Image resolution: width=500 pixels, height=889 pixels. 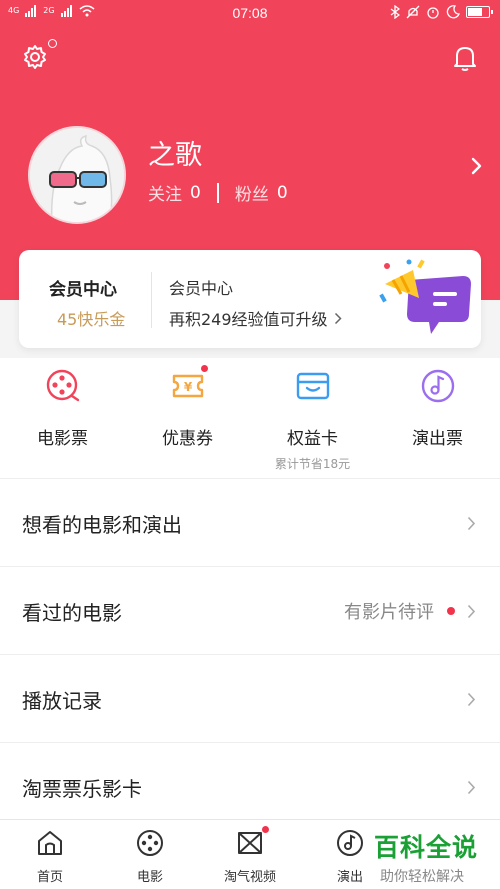 I want to click on party-popper-icon, so click(x=425, y=296).